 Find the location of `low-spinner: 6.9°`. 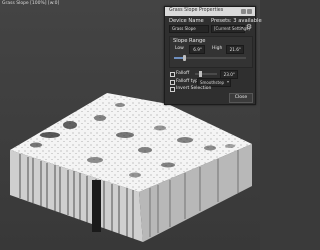

low-spinner: 6.9° is located at coordinates (197, 49).